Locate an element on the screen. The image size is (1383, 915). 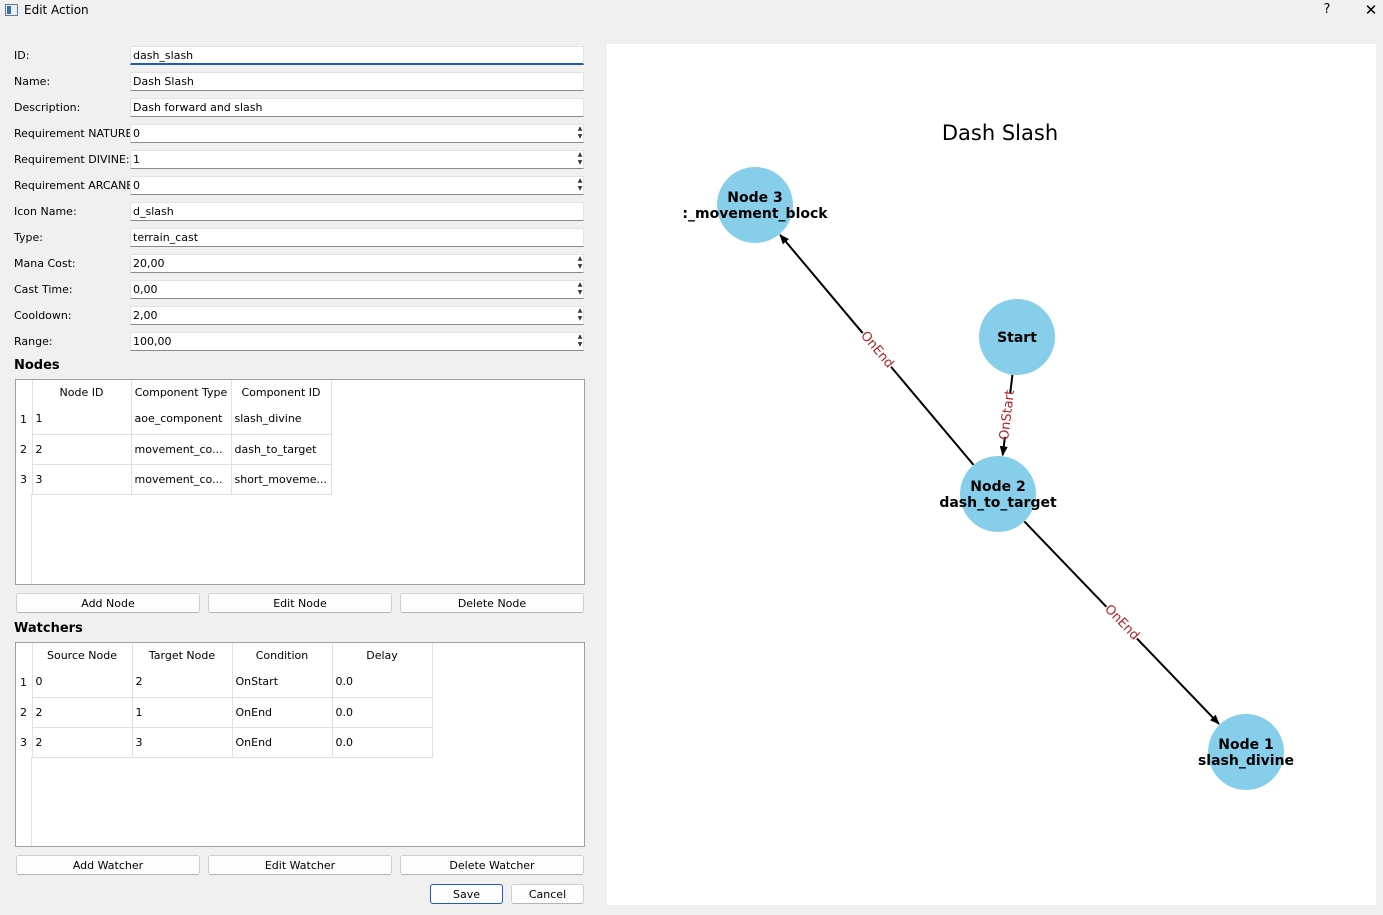
table-row: 1 0 2 OnStart 0.0 is located at coordinates (224, 682).